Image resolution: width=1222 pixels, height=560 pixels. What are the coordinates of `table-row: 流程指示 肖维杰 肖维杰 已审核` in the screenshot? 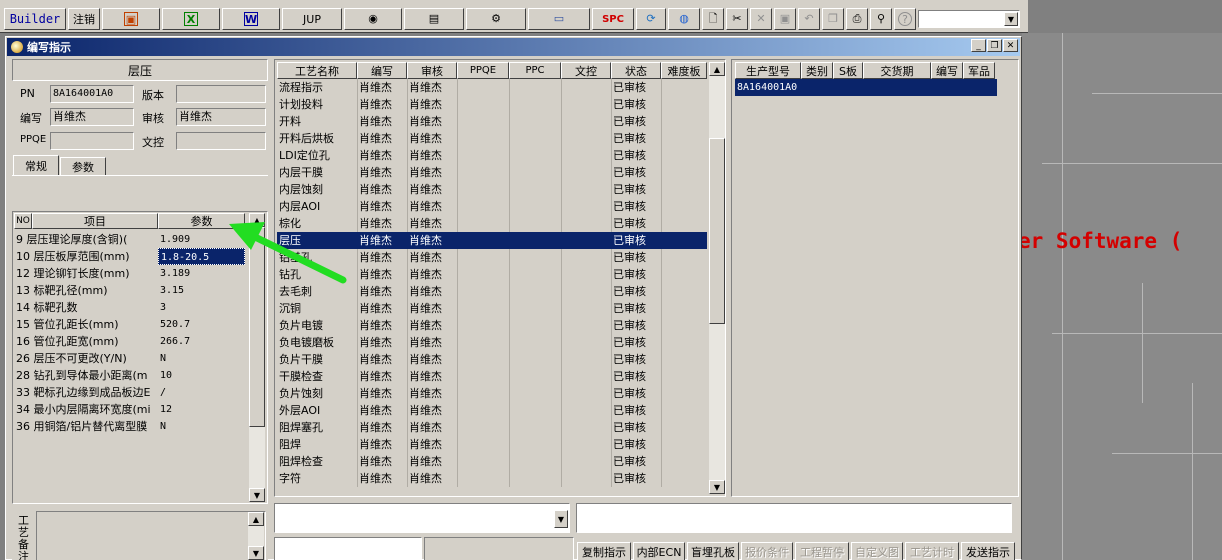 It's located at (492, 87).